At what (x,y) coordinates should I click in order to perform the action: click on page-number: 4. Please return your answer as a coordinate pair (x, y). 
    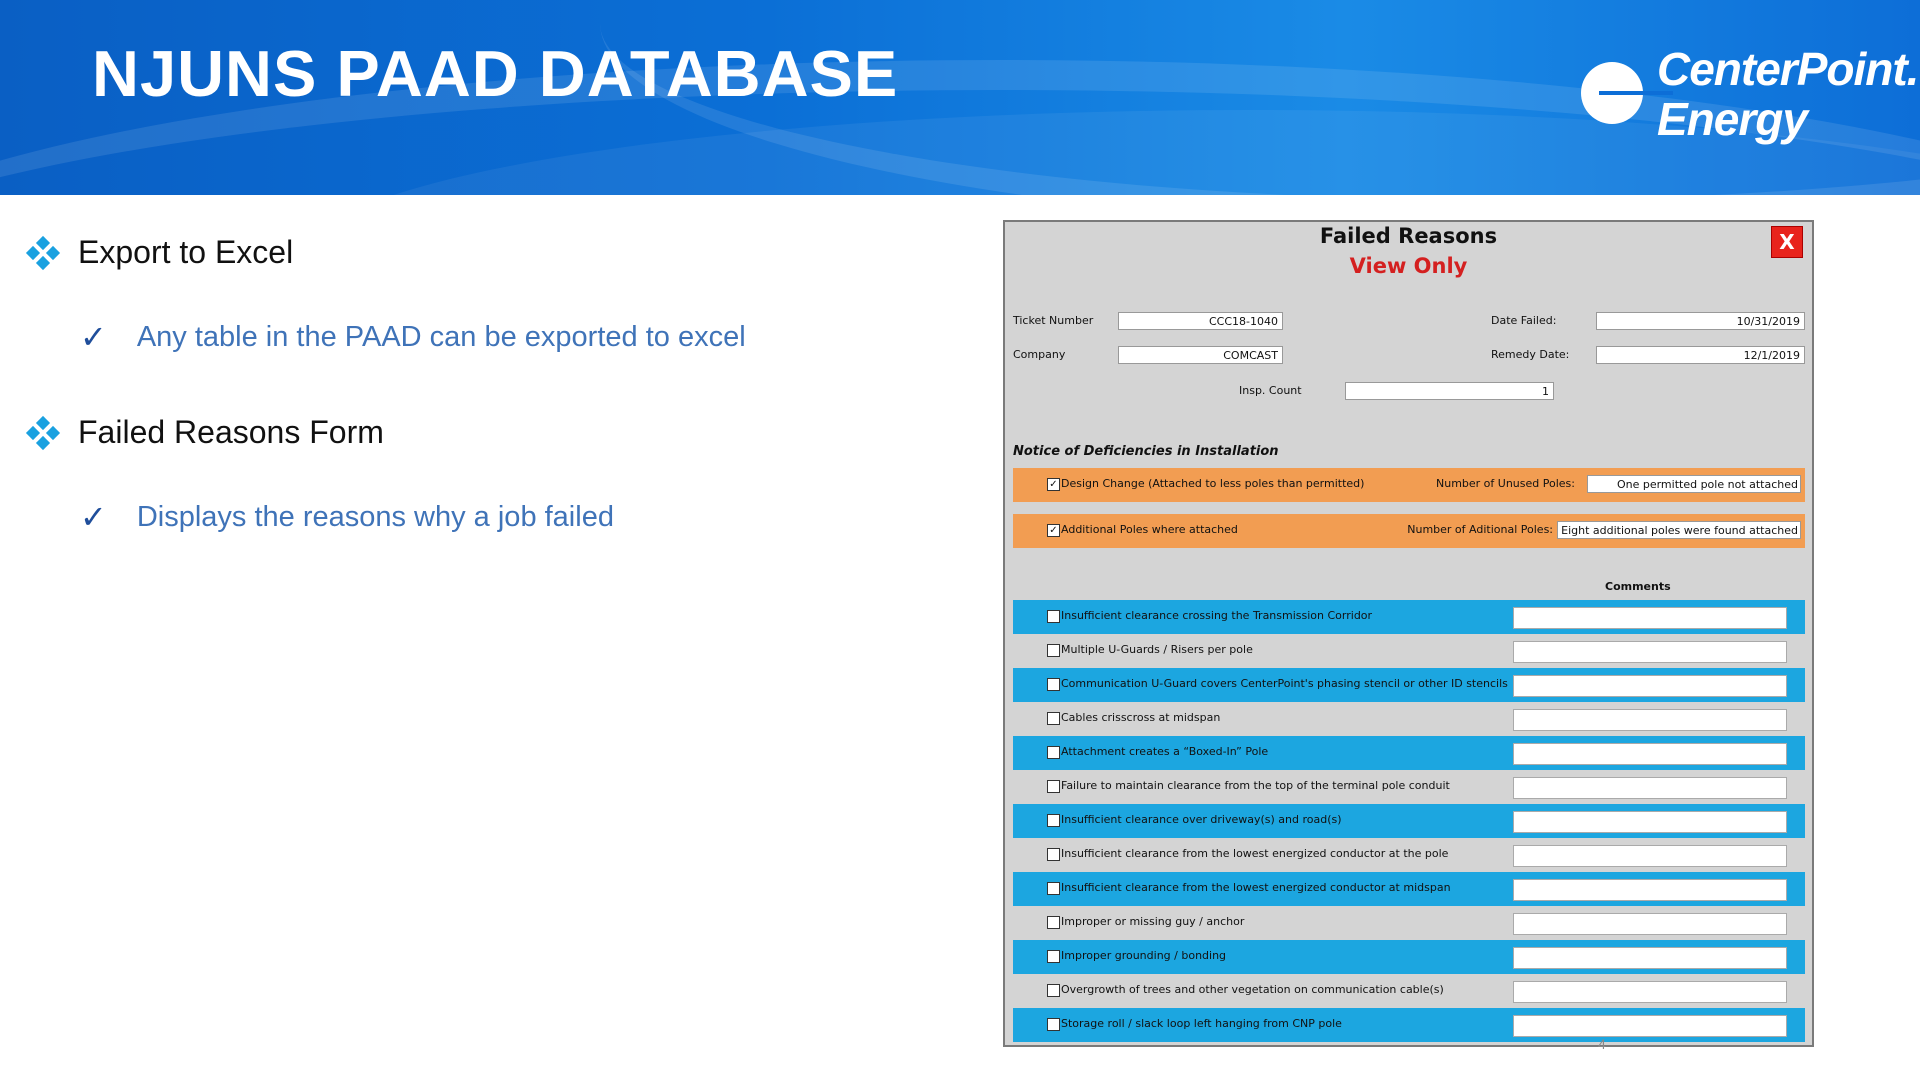
    Looking at the image, I should click on (1602, 1044).